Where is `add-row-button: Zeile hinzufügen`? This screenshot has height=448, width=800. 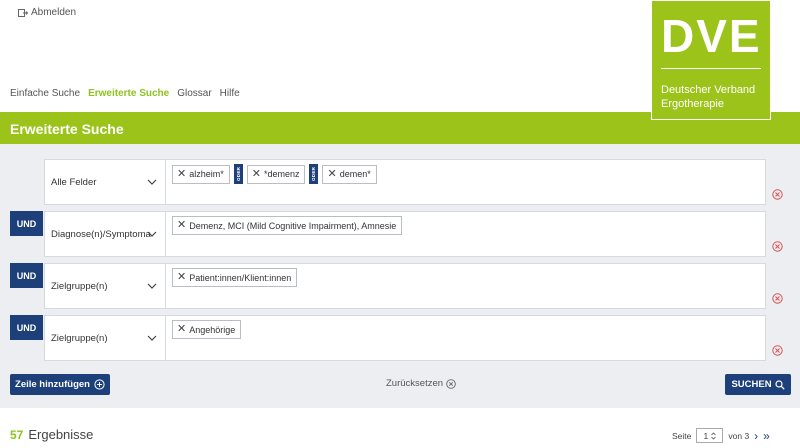
add-row-button: Zeile hinzufügen is located at coordinates (60, 384).